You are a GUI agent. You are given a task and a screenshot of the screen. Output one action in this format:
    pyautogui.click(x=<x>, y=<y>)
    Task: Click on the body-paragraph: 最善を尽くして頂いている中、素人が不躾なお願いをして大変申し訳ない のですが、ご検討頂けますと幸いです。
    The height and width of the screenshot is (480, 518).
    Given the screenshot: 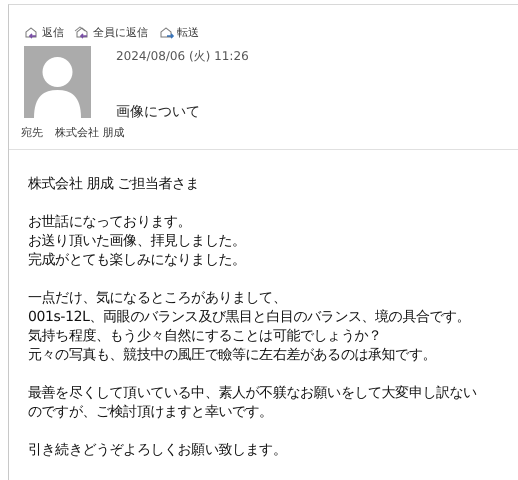 What is the action you would take?
    pyautogui.click(x=253, y=403)
    